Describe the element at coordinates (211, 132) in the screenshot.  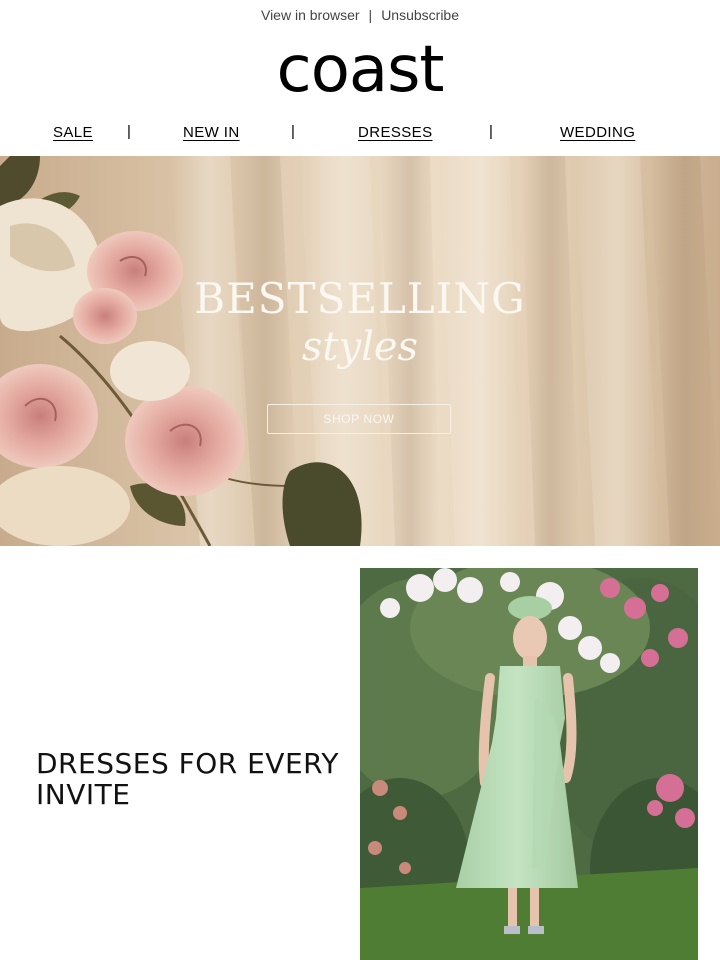
I see `nav-item-new-in: NEW IN` at that location.